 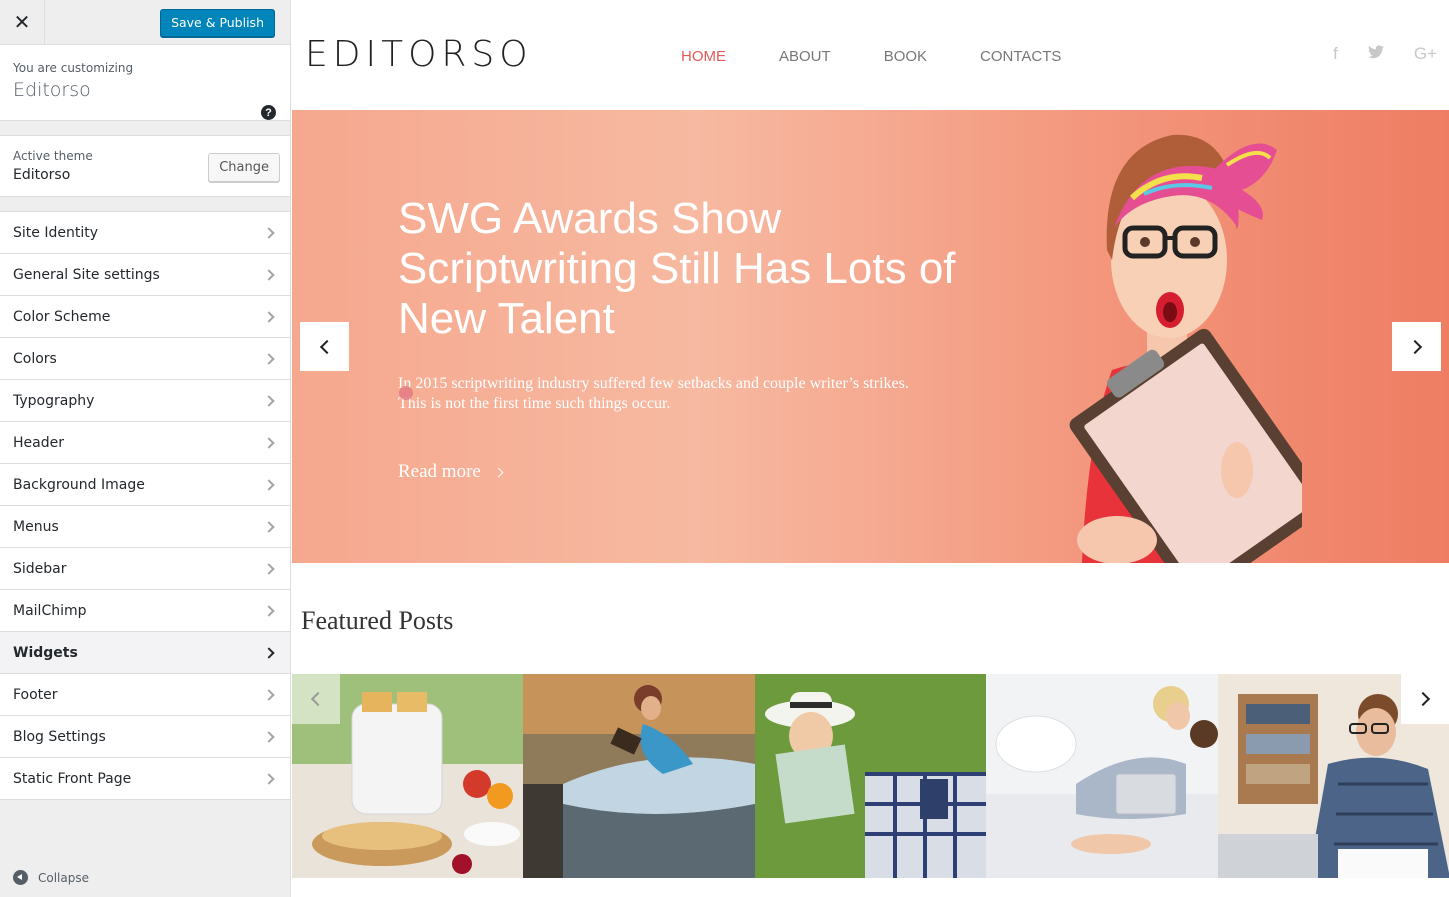 What do you see at coordinates (145, 233) in the screenshot?
I see `section-site-identity: Site Identity` at bounding box center [145, 233].